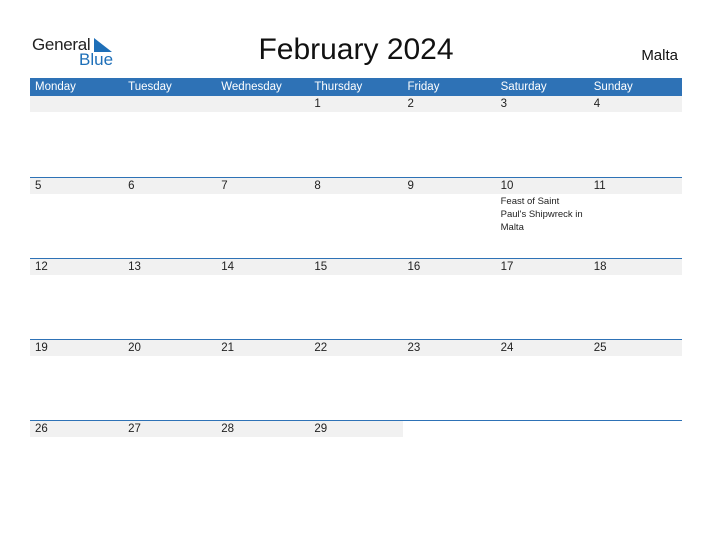  What do you see at coordinates (170, 186) in the screenshot?
I see `day-number: 6` at bounding box center [170, 186].